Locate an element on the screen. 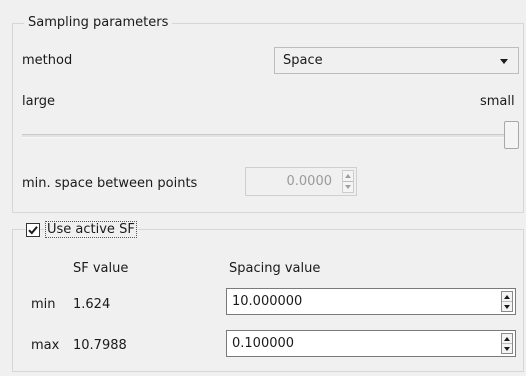 The height and width of the screenshot is (376, 526). use-active-sf-checkbox is located at coordinates (33, 230).